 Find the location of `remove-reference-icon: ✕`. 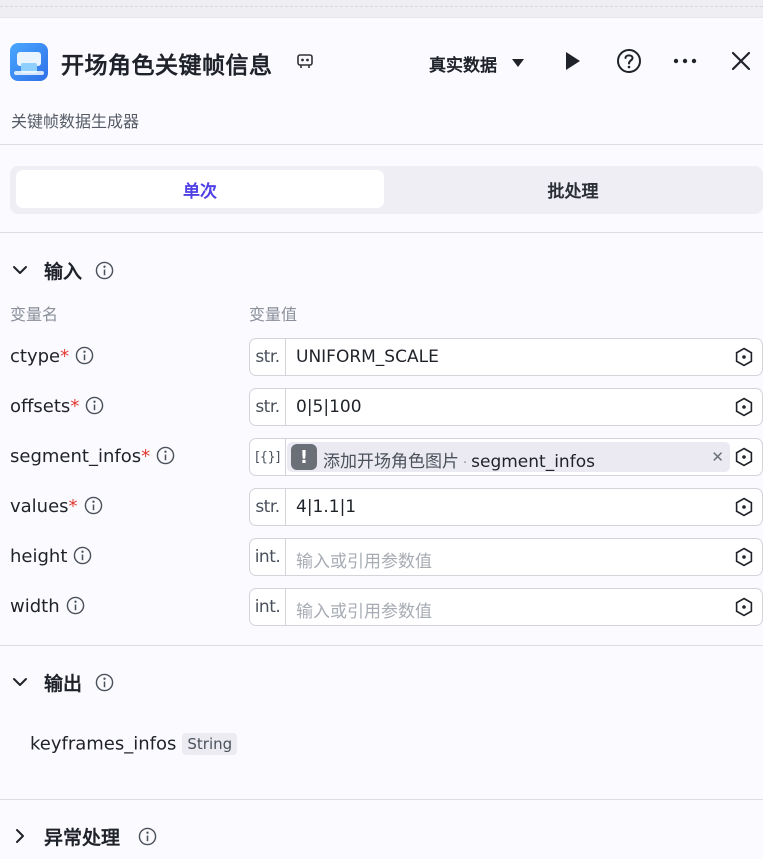

remove-reference-icon: ✕ is located at coordinates (717, 457).